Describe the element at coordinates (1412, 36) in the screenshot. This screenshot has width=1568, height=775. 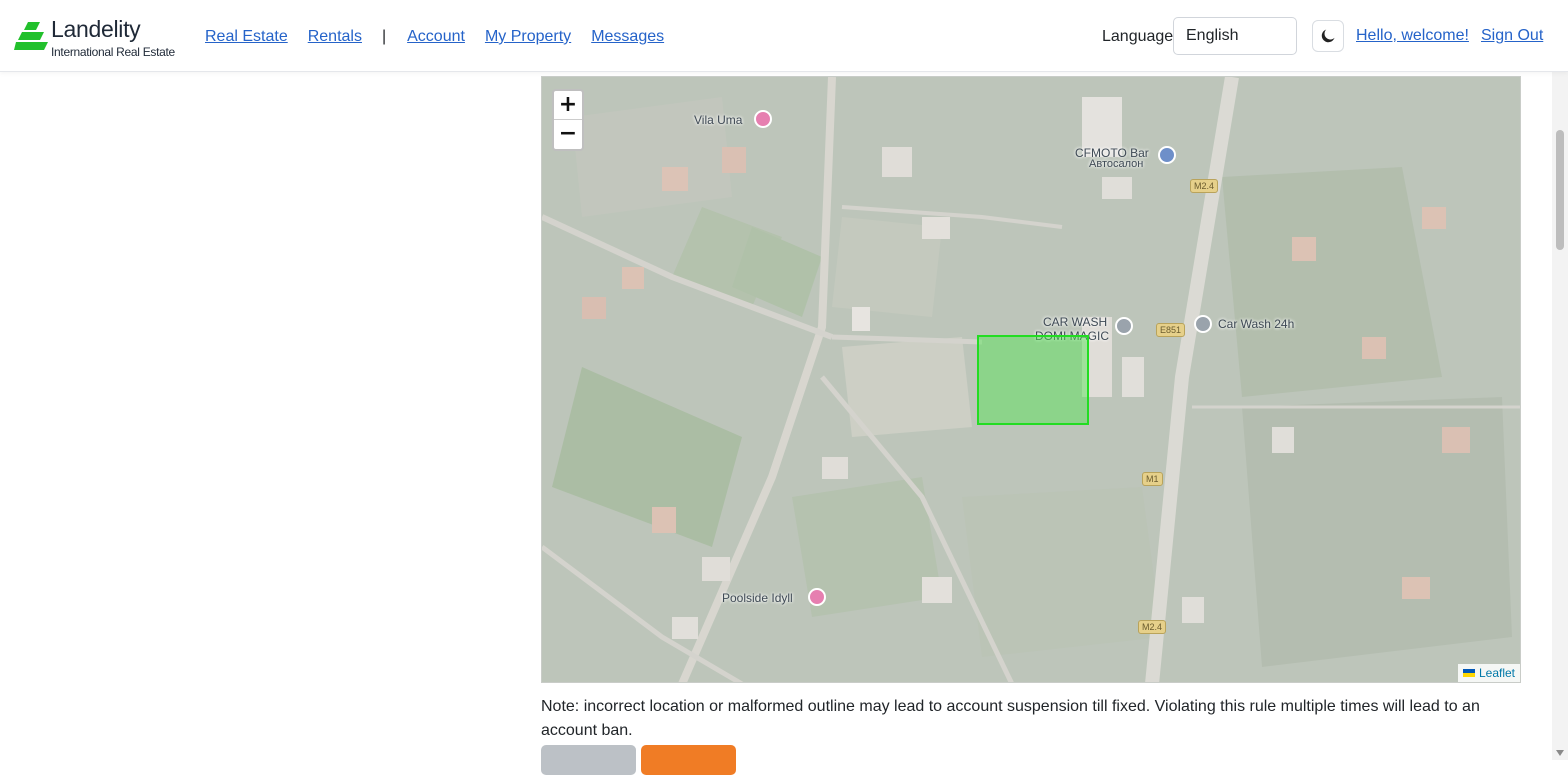
I see `greeting-link: Hello, welcome!` at that location.